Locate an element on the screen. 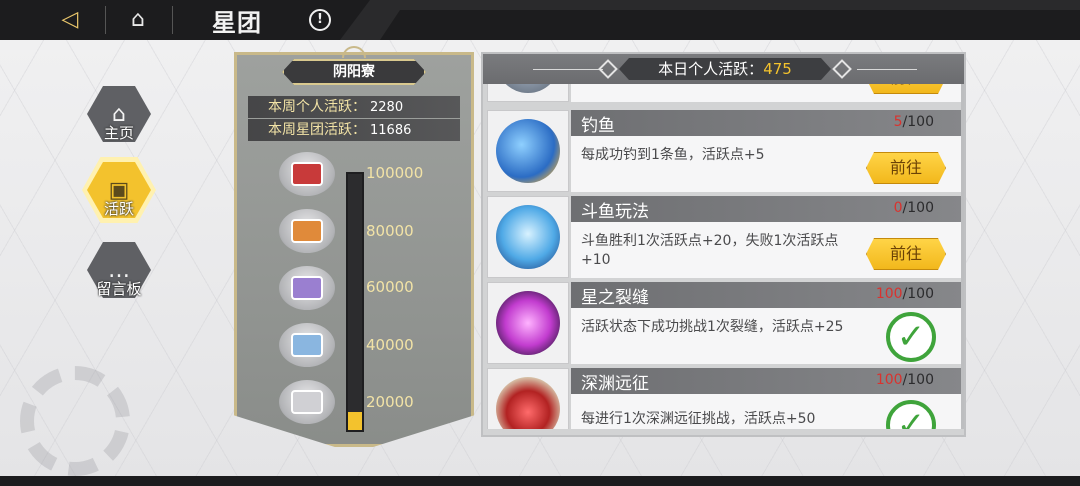 Image resolution: width=1080 pixels, height=486 pixels. gear-decoration-icon is located at coordinates (75, 421).